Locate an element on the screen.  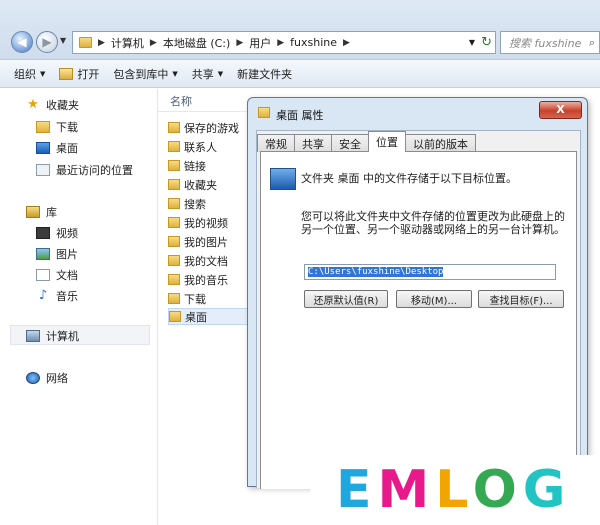
back-button: ◀ is located at coordinates (22, 42).